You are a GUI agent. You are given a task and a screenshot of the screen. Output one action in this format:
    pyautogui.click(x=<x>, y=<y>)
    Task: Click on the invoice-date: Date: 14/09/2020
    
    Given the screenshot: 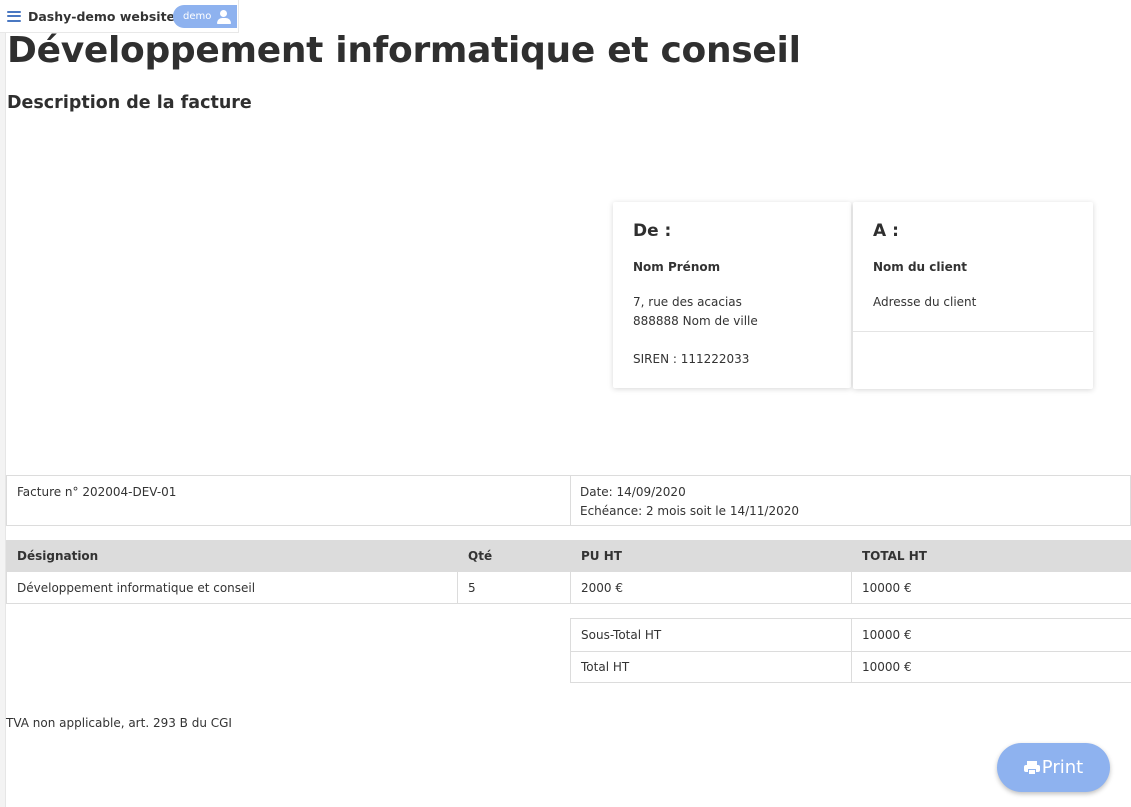 What is the action you would take?
    pyautogui.click(x=633, y=492)
    